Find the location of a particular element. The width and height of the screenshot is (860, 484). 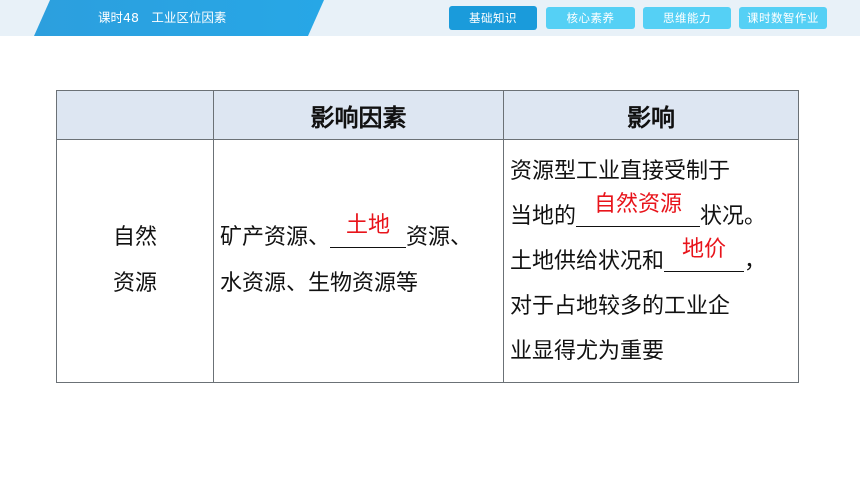

tab-basic-knowledge: 基础知识 is located at coordinates (493, 18).